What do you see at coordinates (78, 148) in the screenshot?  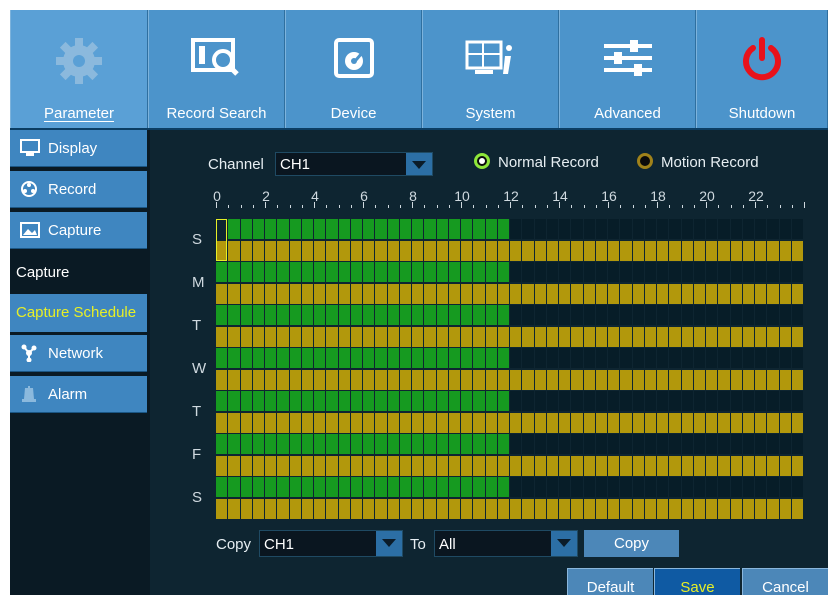 I see `sidebar-item-display: Display` at bounding box center [78, 148].